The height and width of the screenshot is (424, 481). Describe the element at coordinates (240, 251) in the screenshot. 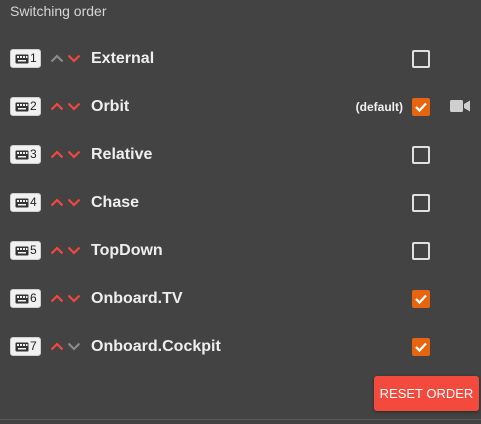

I see `camera-order-row: 5 TopDown` at that location.